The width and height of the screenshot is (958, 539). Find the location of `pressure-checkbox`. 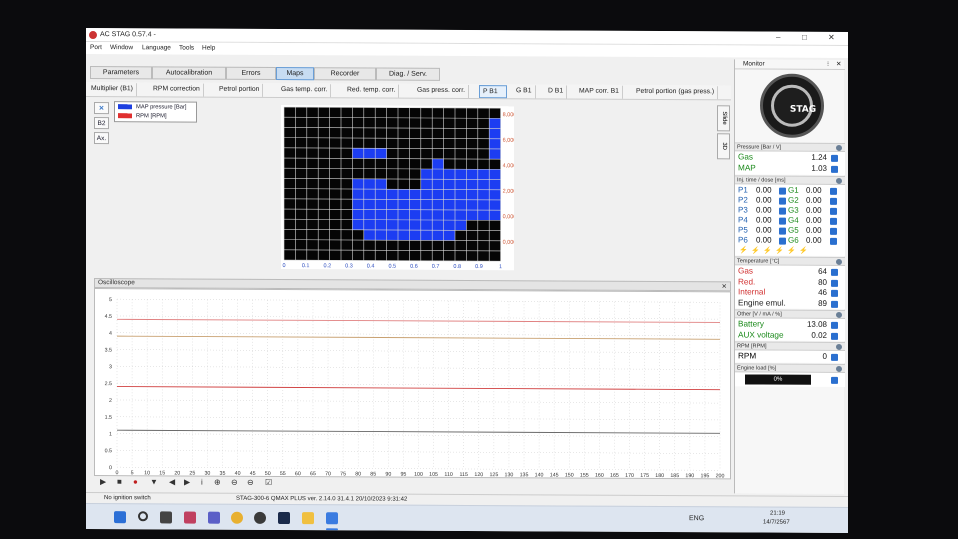

pressure-checkbox is located at coordinates (834, 158).